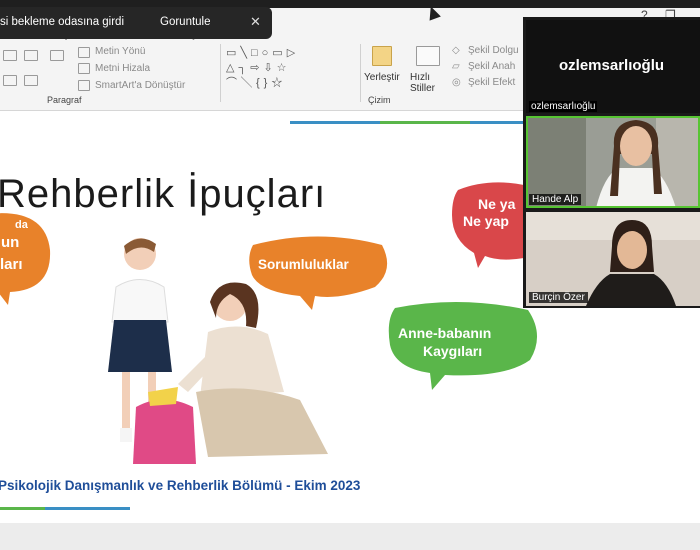 This screenshot has height=550, width=700. Describe the element at coordinates (497, 204) in the screenshot. I see `bubble-right-text: Ne ya` at that location.